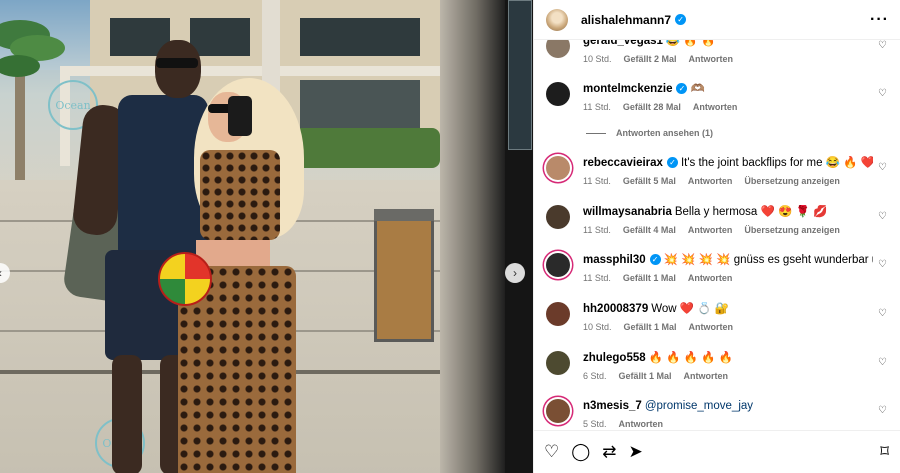 The width and height of the screenshot is (900, 473). I want to click on comment-text: Wow ❤️ 💍 🔐, so click(690, 309).